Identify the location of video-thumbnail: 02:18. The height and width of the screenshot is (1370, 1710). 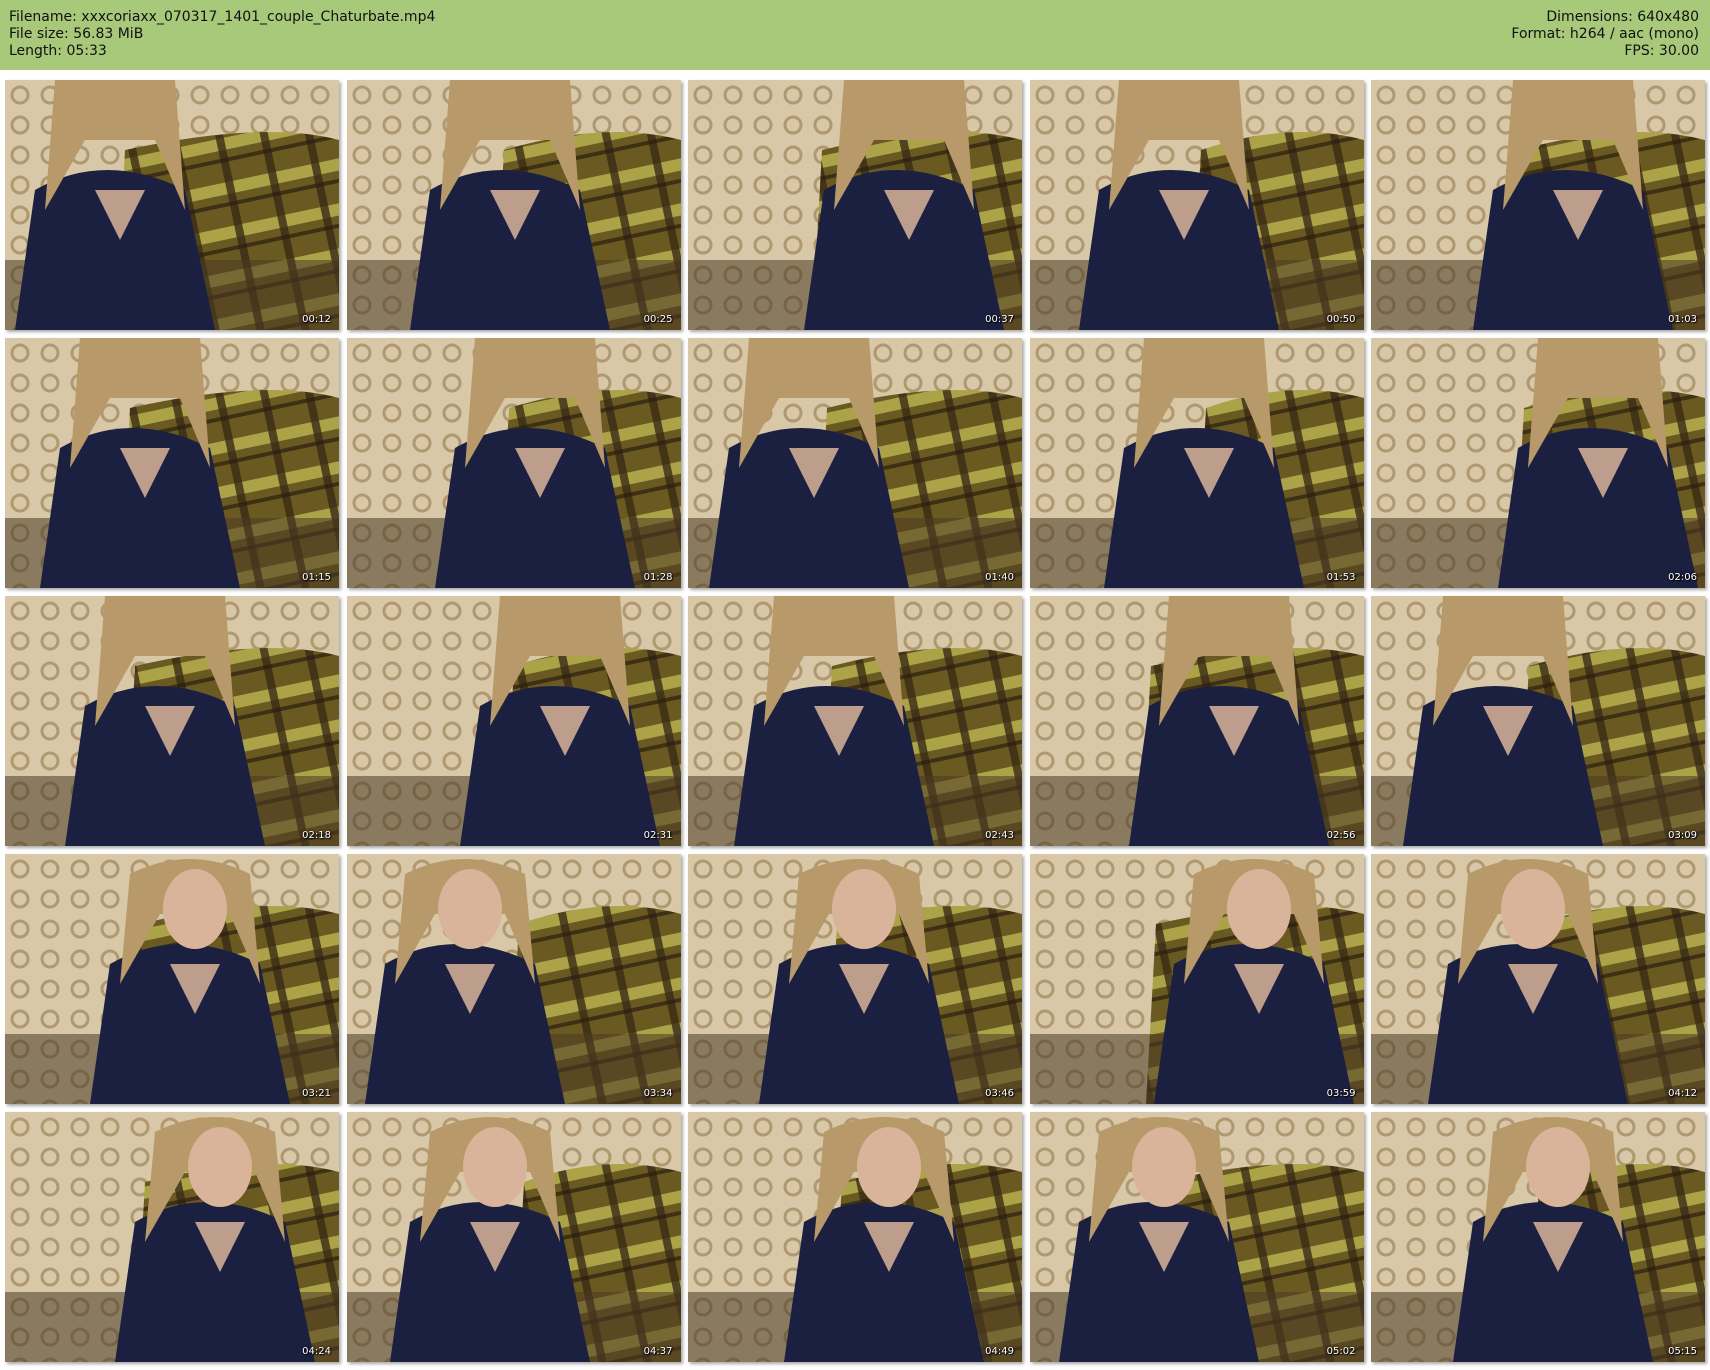
(172, 721).